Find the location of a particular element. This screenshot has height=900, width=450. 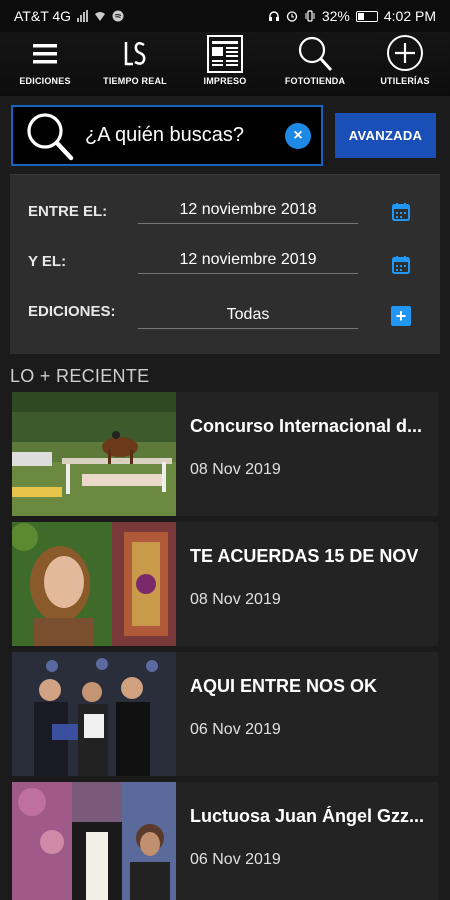

section-title: LO + RECIENTE is located at coordinates (80, 376).